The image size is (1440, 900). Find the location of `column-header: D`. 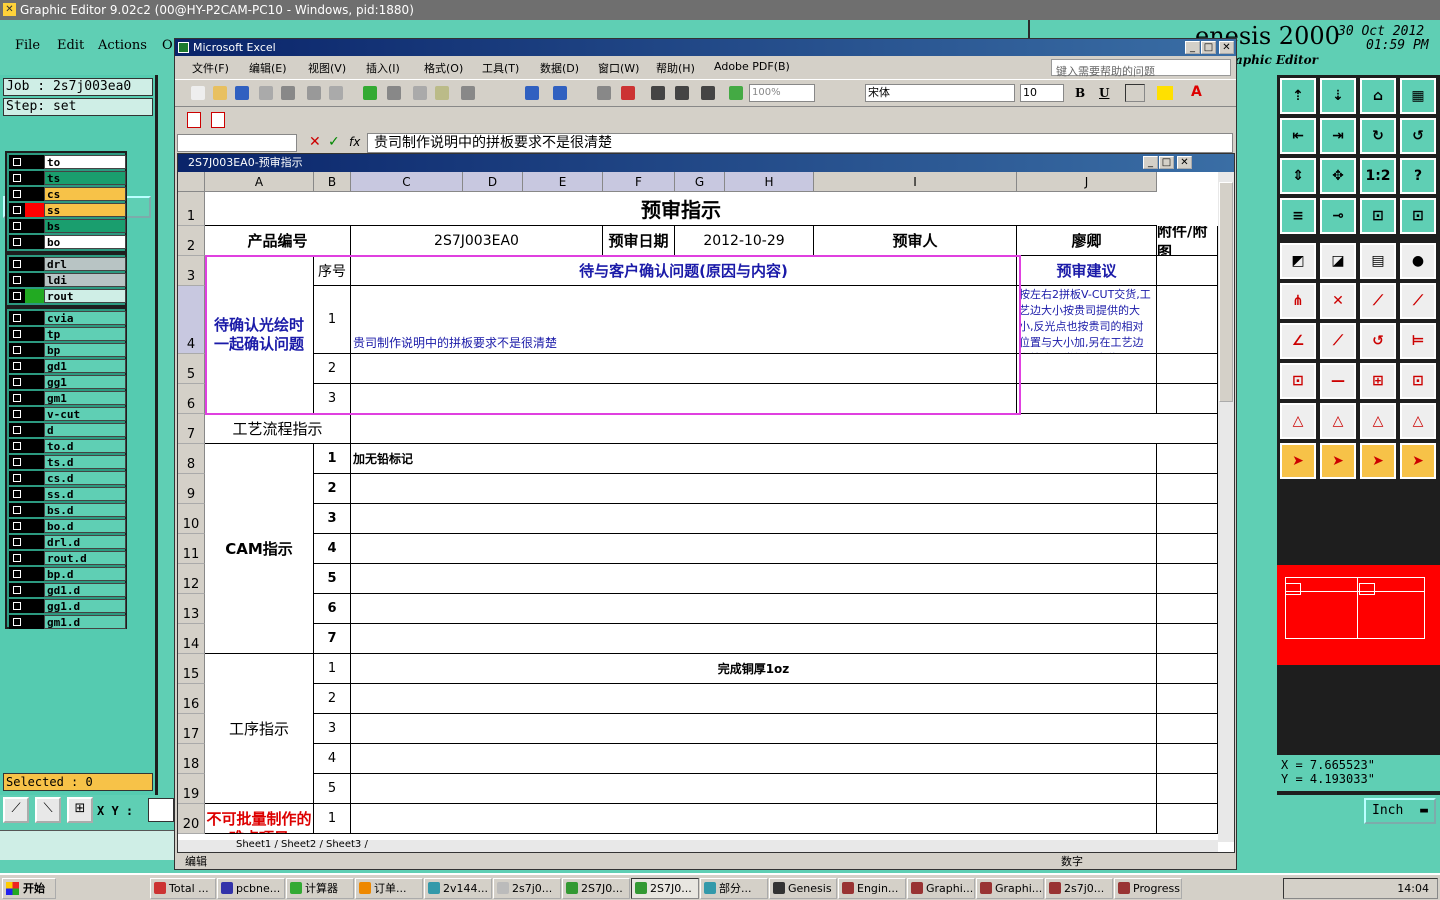

column-header: D is located at coordinates (493, 182).